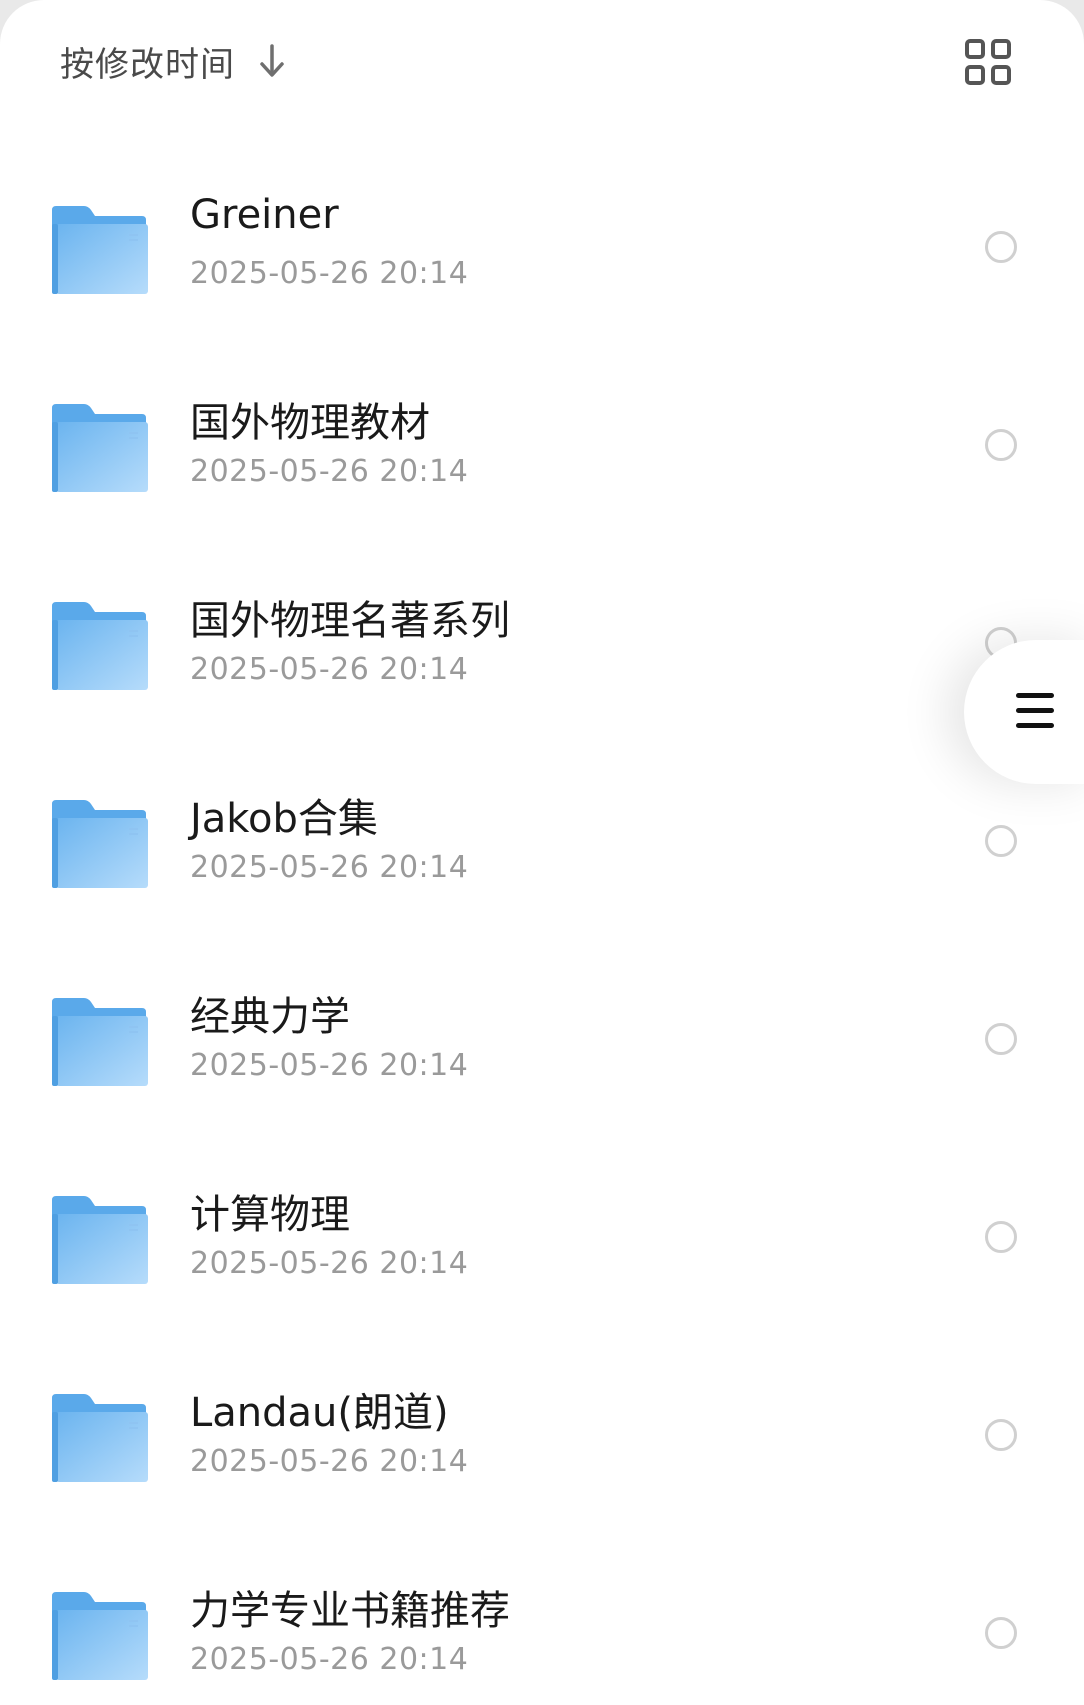 The width and height of the screenshot is (1084, 1705). What do you see at coordinates (272, 60) in the screenshot?
I see `arrow-down-icon` at bounding box center [272, 60].